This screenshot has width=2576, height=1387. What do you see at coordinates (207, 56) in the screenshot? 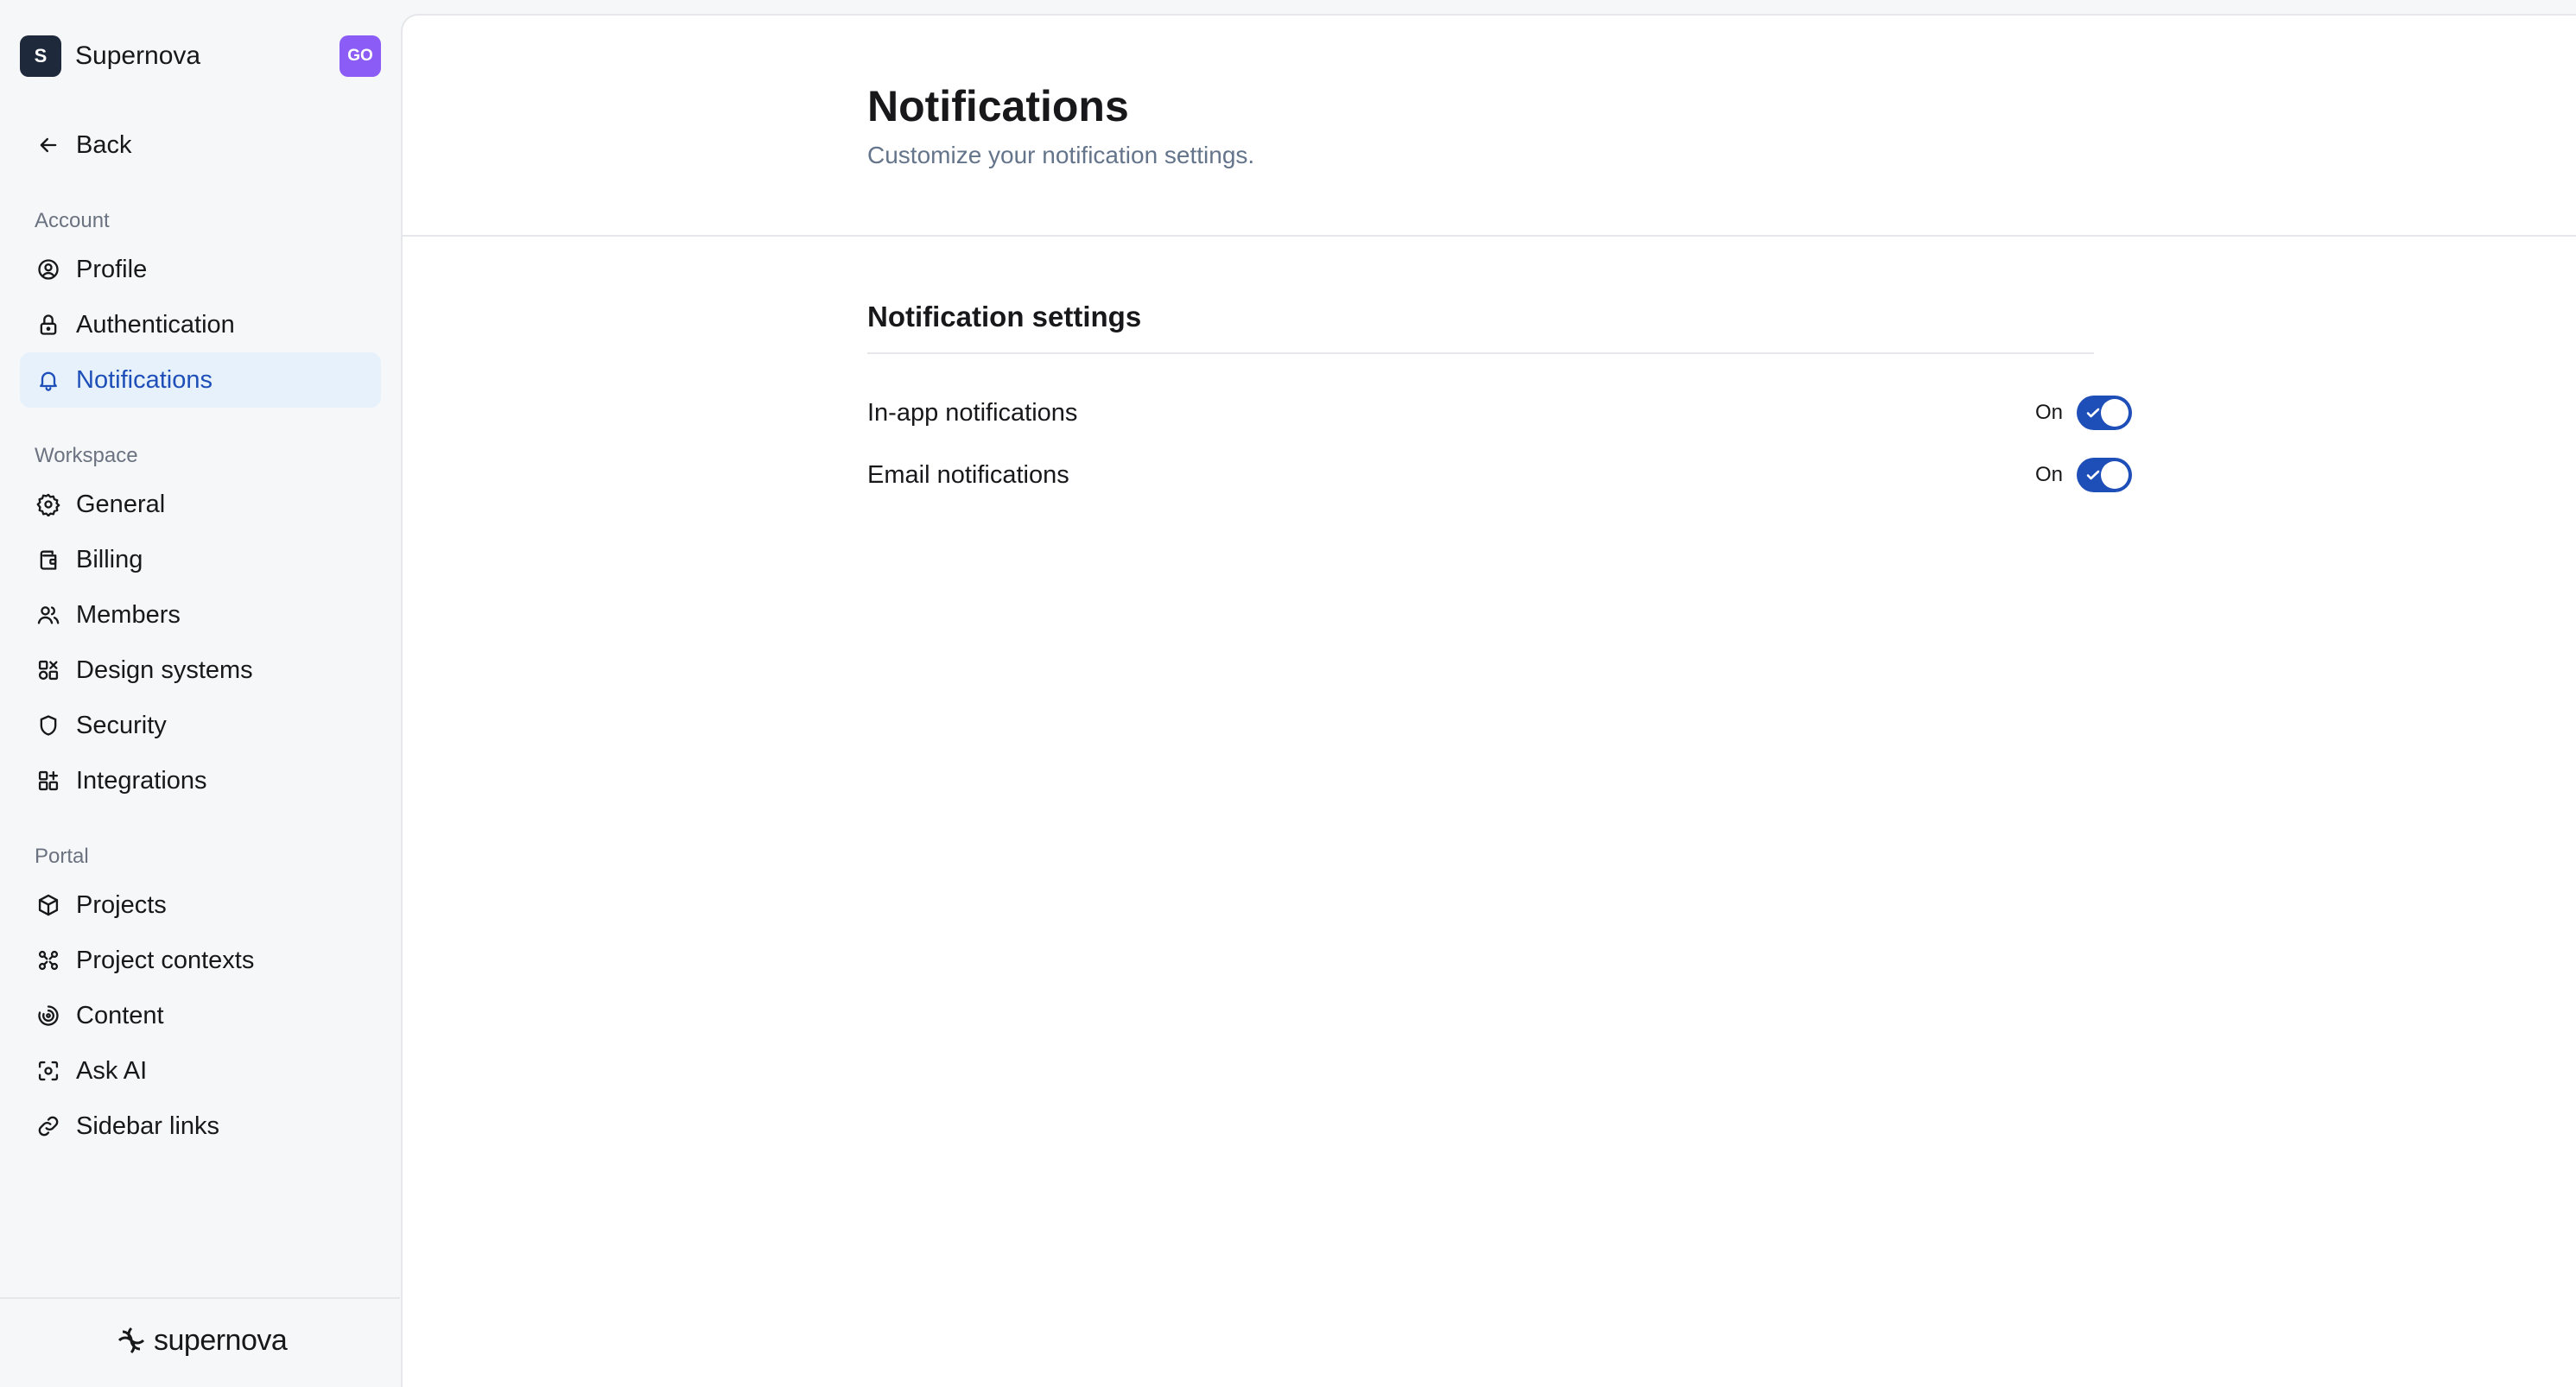
I see `workspace-name: Supernova` at bounding box center [207, 56].